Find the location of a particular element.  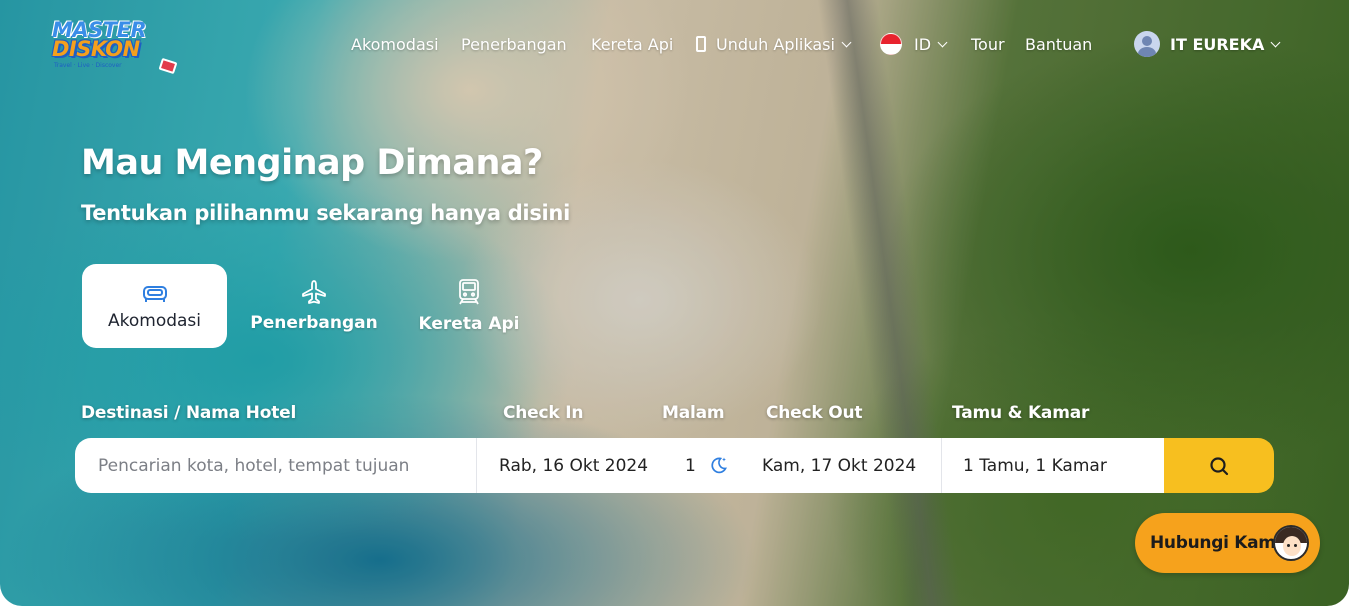

tab-akomodasi: Akomodasi is located at coordinates (154, 306).